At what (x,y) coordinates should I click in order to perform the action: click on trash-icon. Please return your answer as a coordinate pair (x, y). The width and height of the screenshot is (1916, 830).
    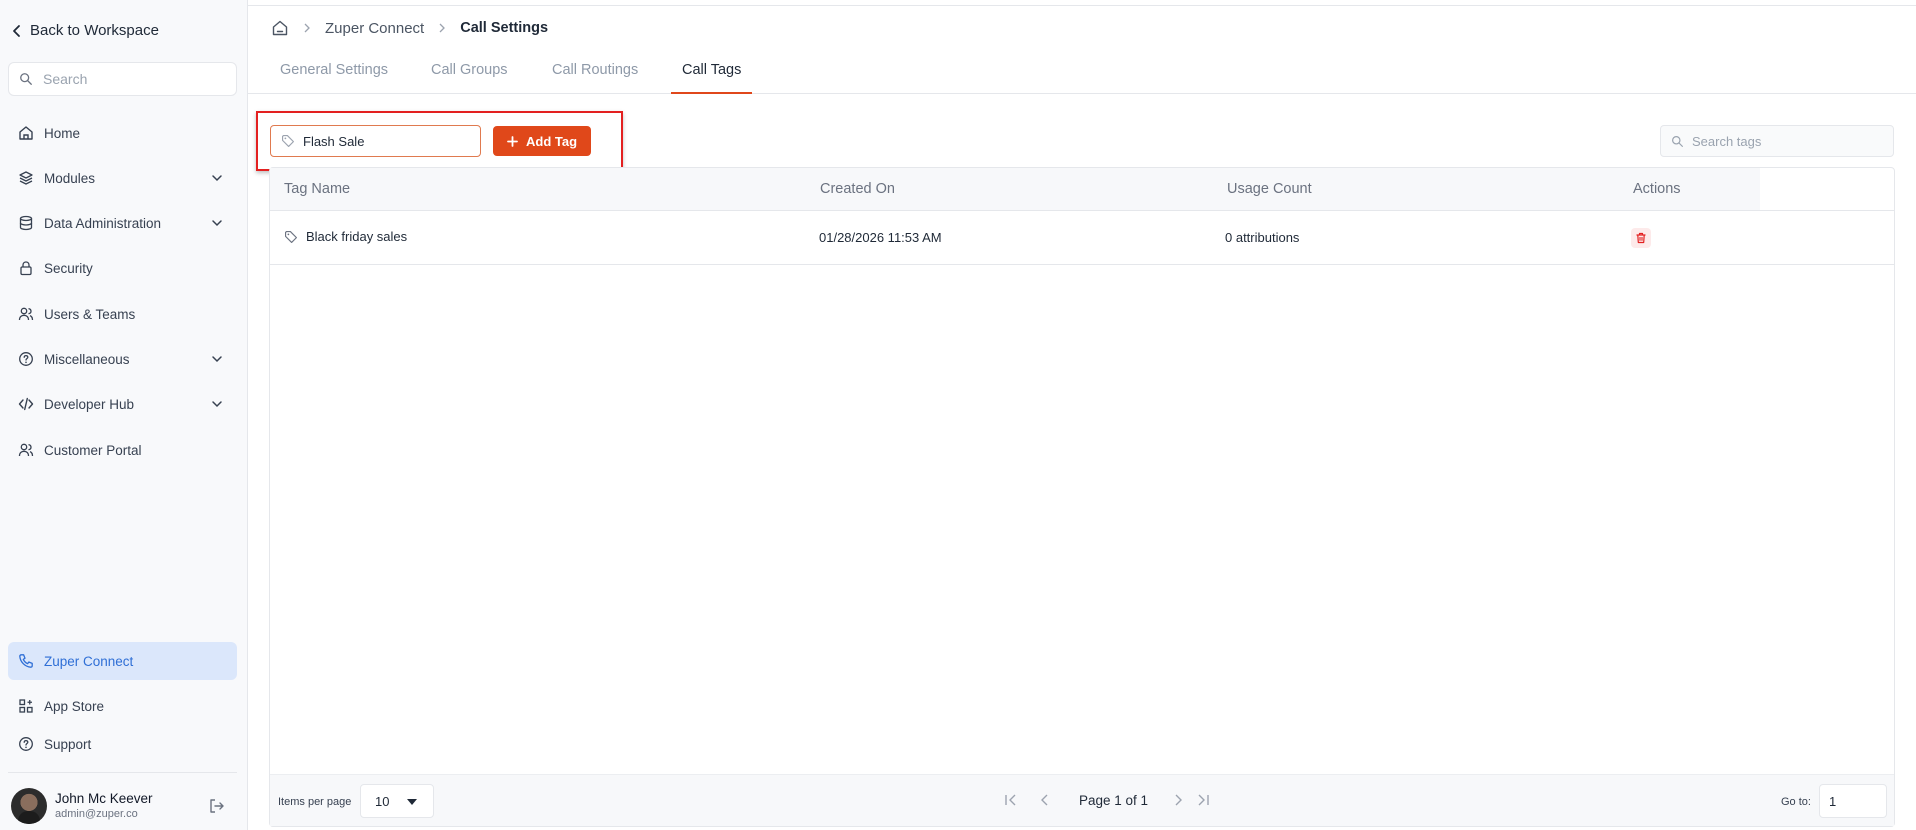
    Looking at the image, I should click on (1641, 238).